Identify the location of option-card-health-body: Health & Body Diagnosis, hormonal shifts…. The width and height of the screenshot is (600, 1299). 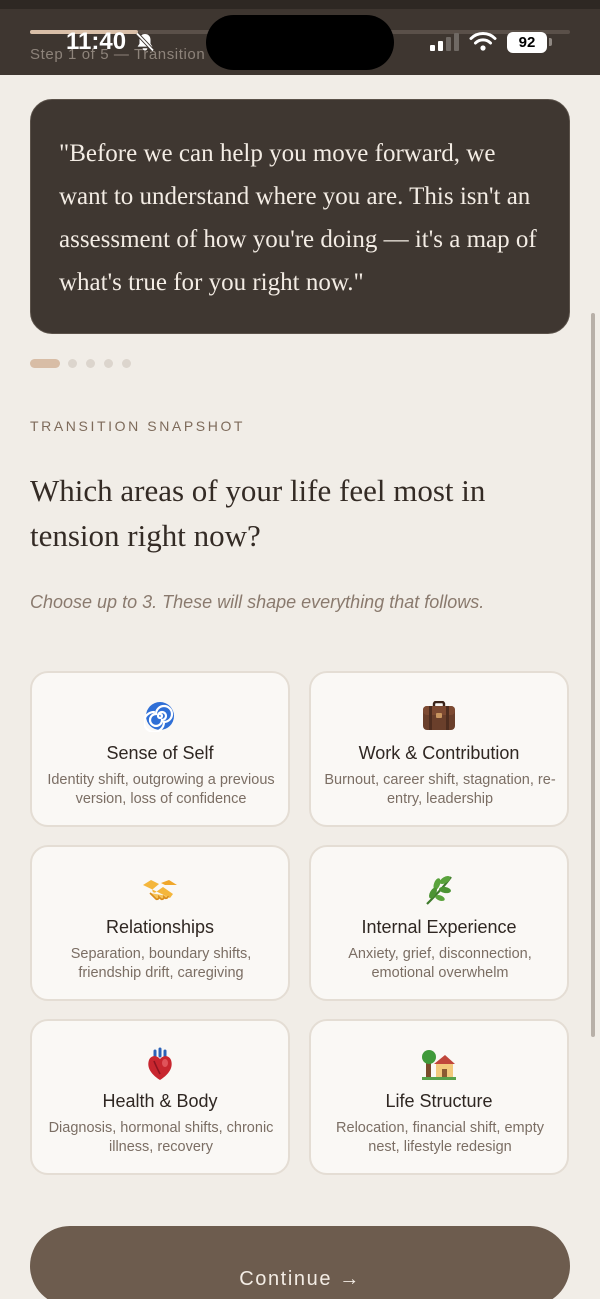
(160, 1097).